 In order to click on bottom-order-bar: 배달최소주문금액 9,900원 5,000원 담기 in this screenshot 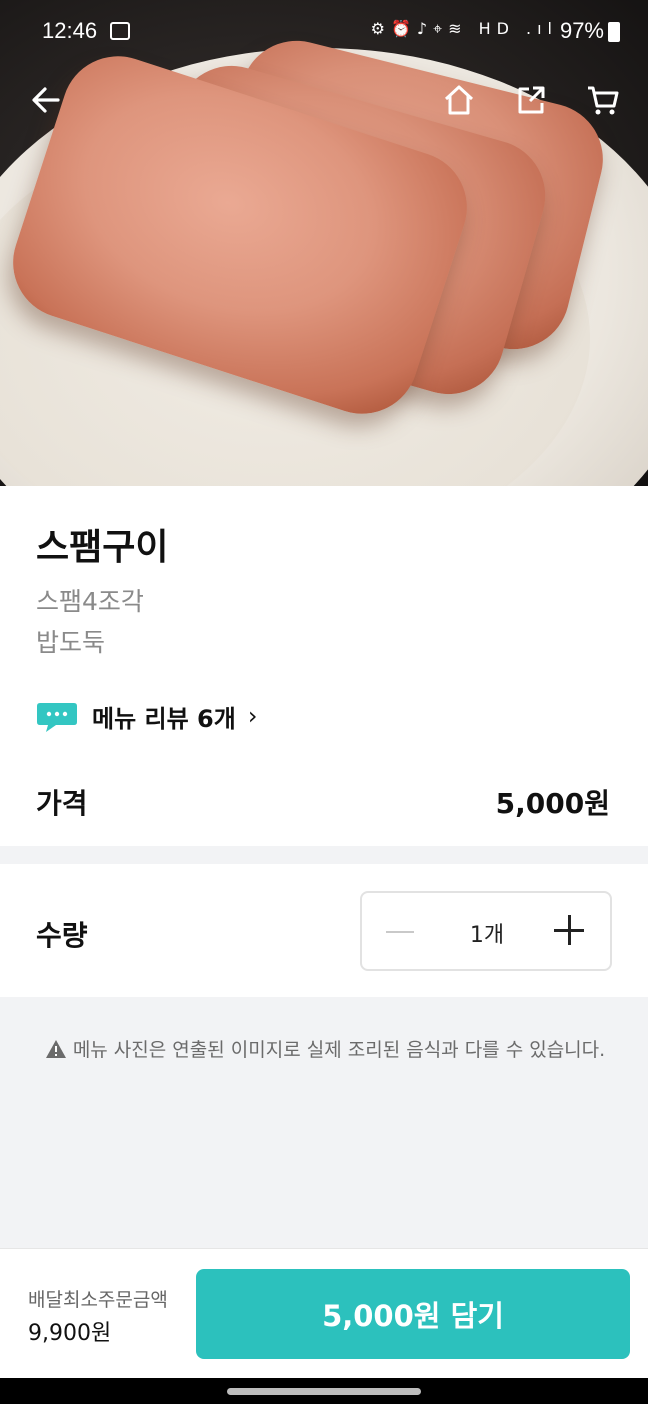, I will do `click(324, 1313)`.